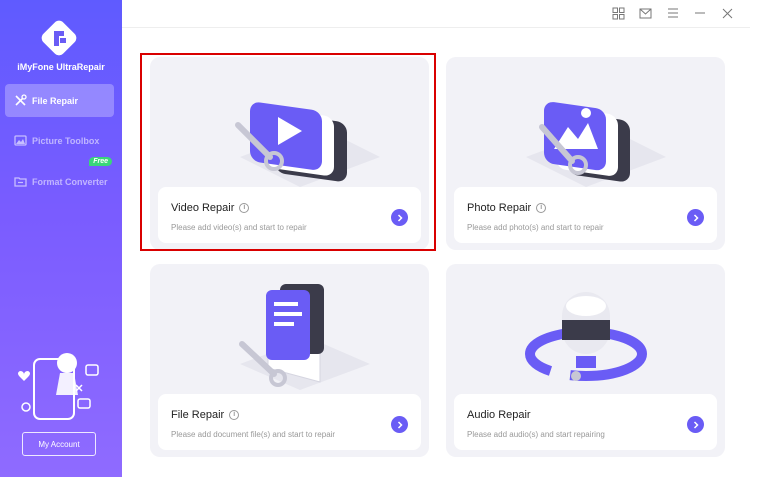  Describe the element at coordinates (70, 181) in the screenshot. I see `sidebar-item-label: Format Converter` at that location.